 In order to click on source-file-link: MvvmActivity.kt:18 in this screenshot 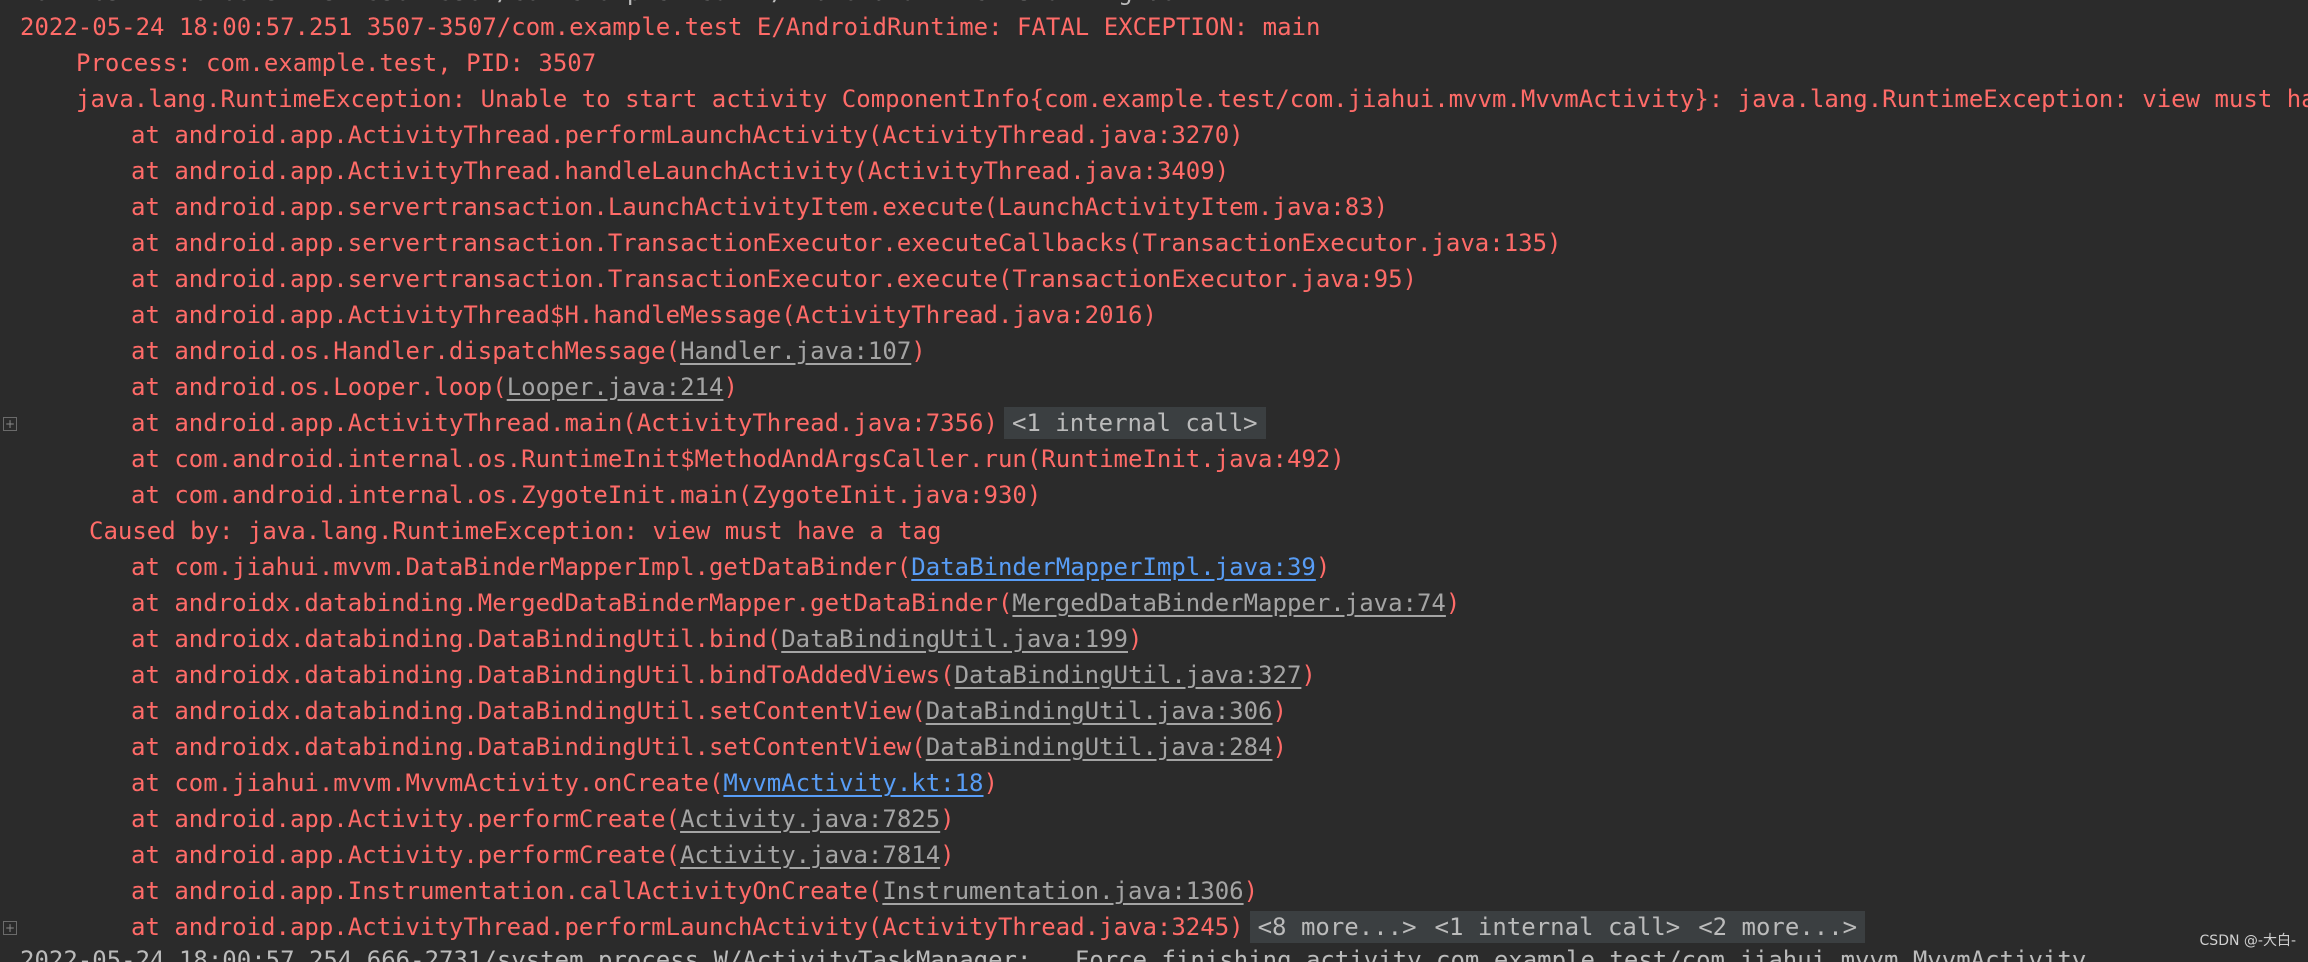, I will do `click(853, 783)`.